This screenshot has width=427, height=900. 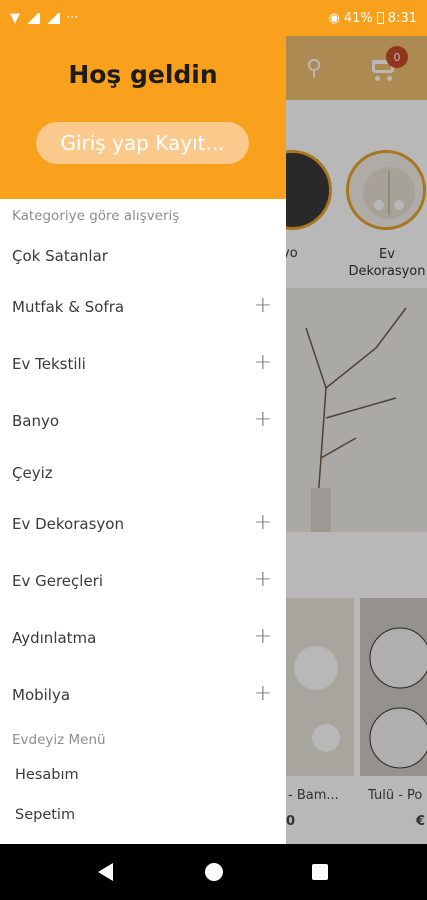 What do you see at coordinates (54, 638) in the screenshot?
I see `menu-item-label: Aydınlatma` at bounding box center [54, 638].